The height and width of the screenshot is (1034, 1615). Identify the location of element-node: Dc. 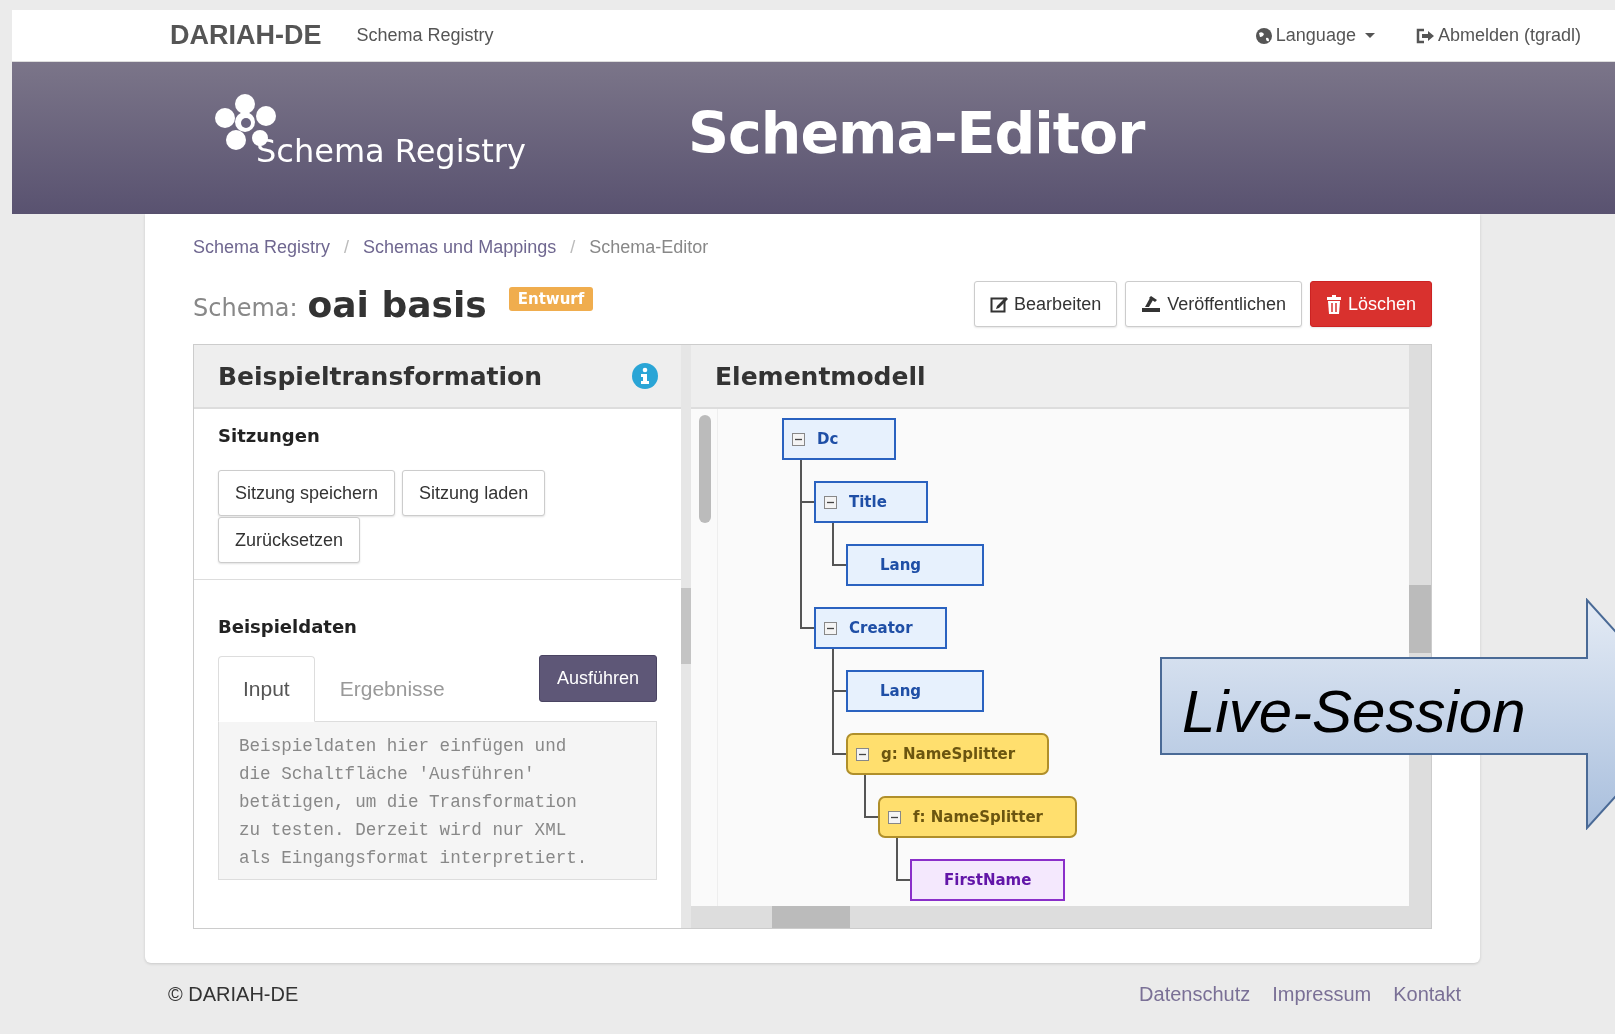
(839, 439).